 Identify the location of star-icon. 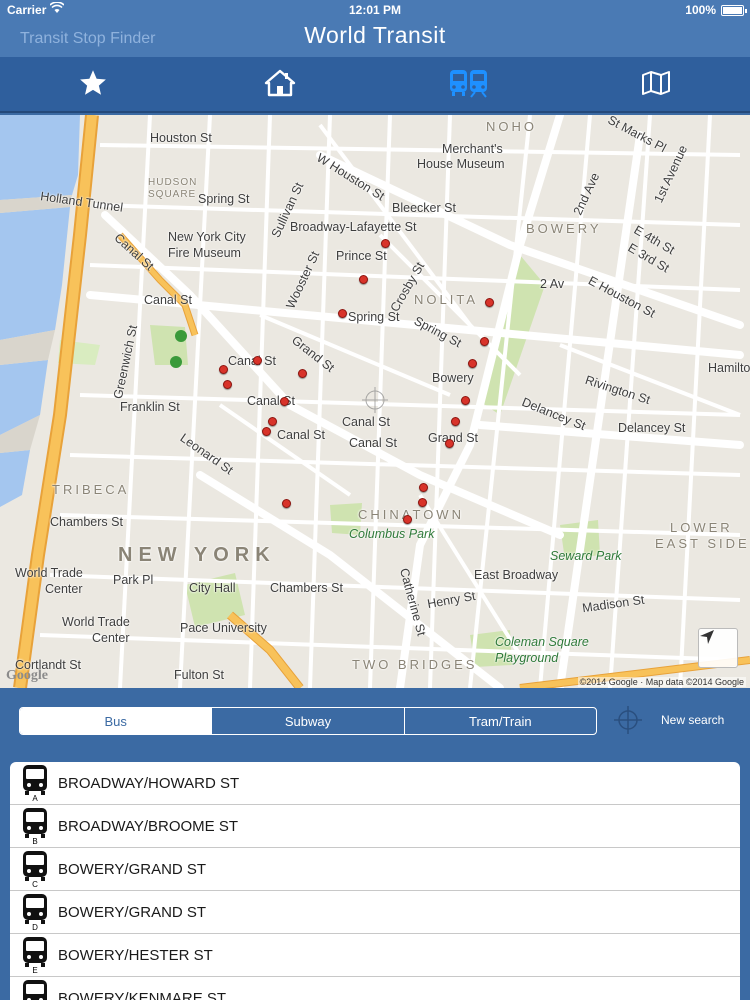
(93, 85).